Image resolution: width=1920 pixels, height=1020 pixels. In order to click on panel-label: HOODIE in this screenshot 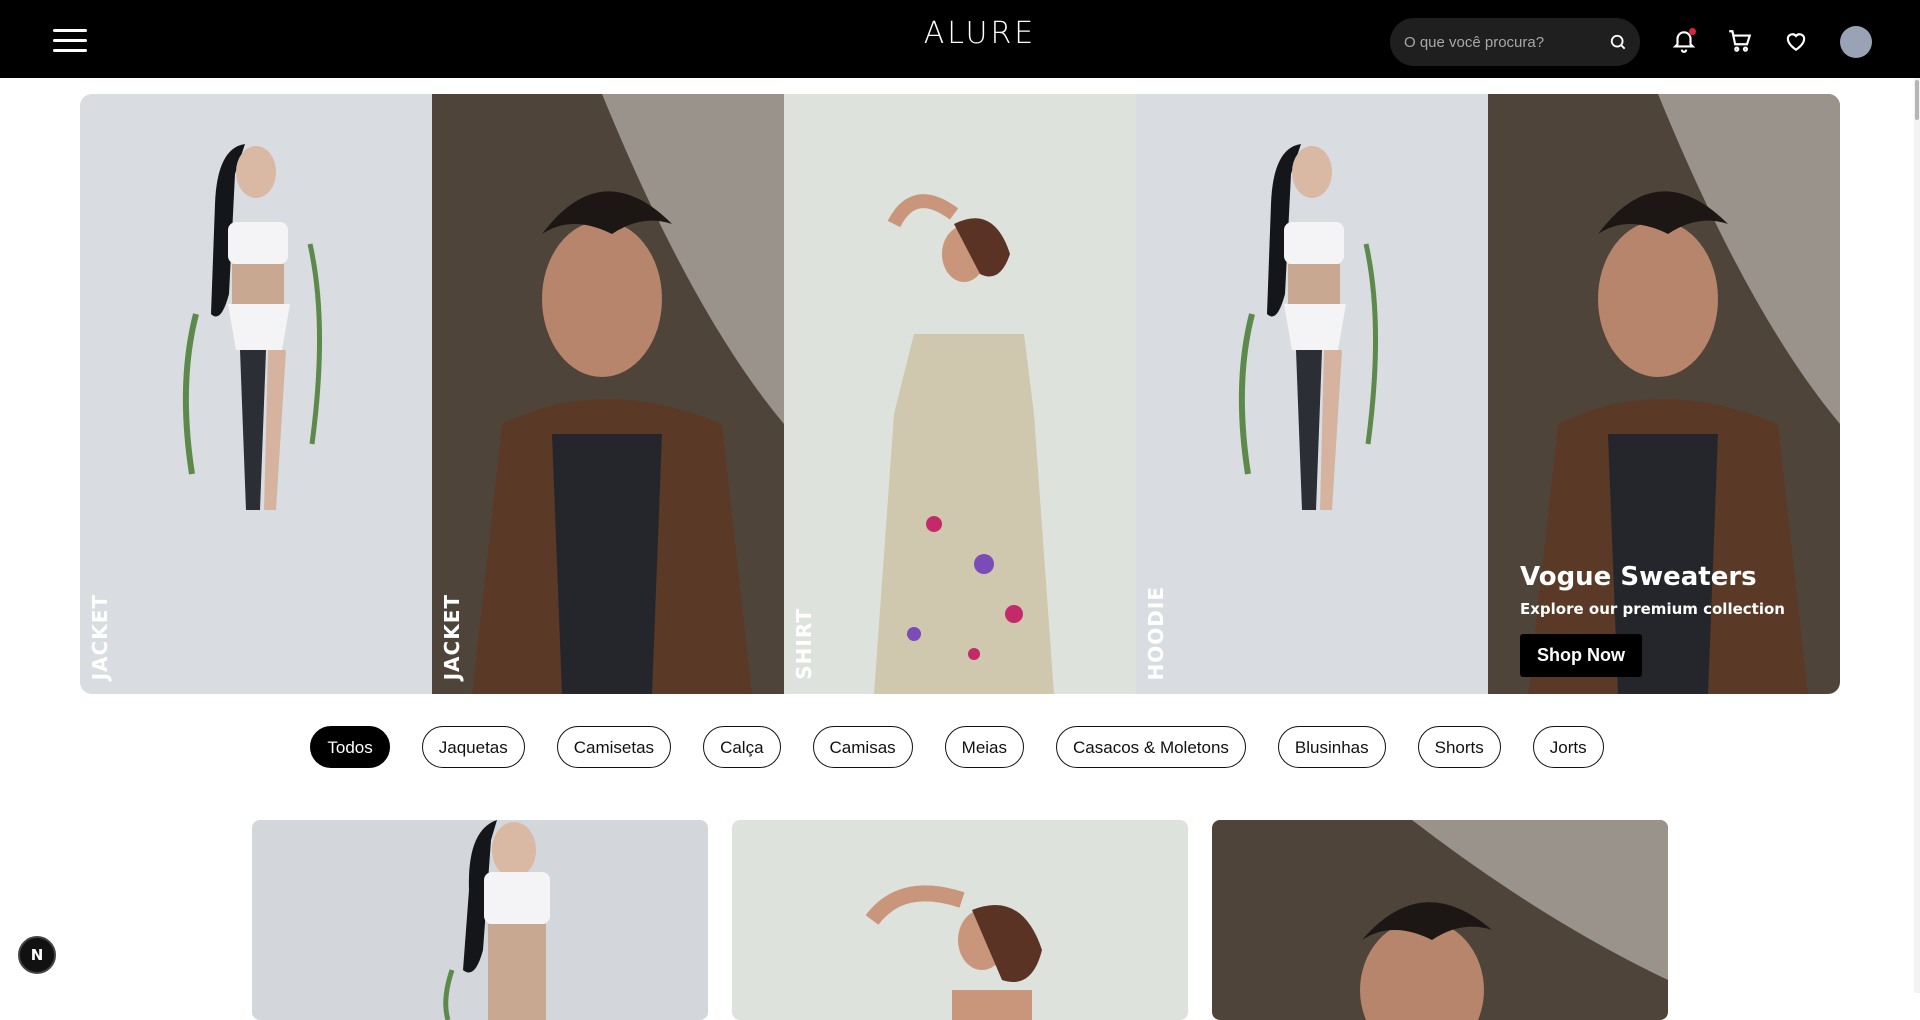, I will do `click(1156, 632)`.